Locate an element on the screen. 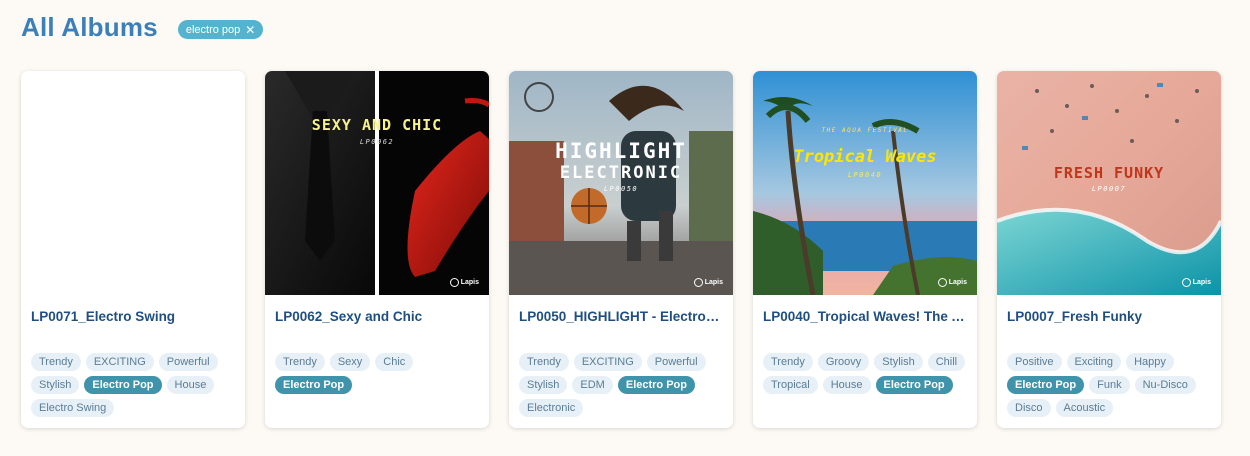 Image resolution: width=1250 pixels, height=456 pixels. cover-title: HIGHLIGHT is located at coordinates (621, 151).